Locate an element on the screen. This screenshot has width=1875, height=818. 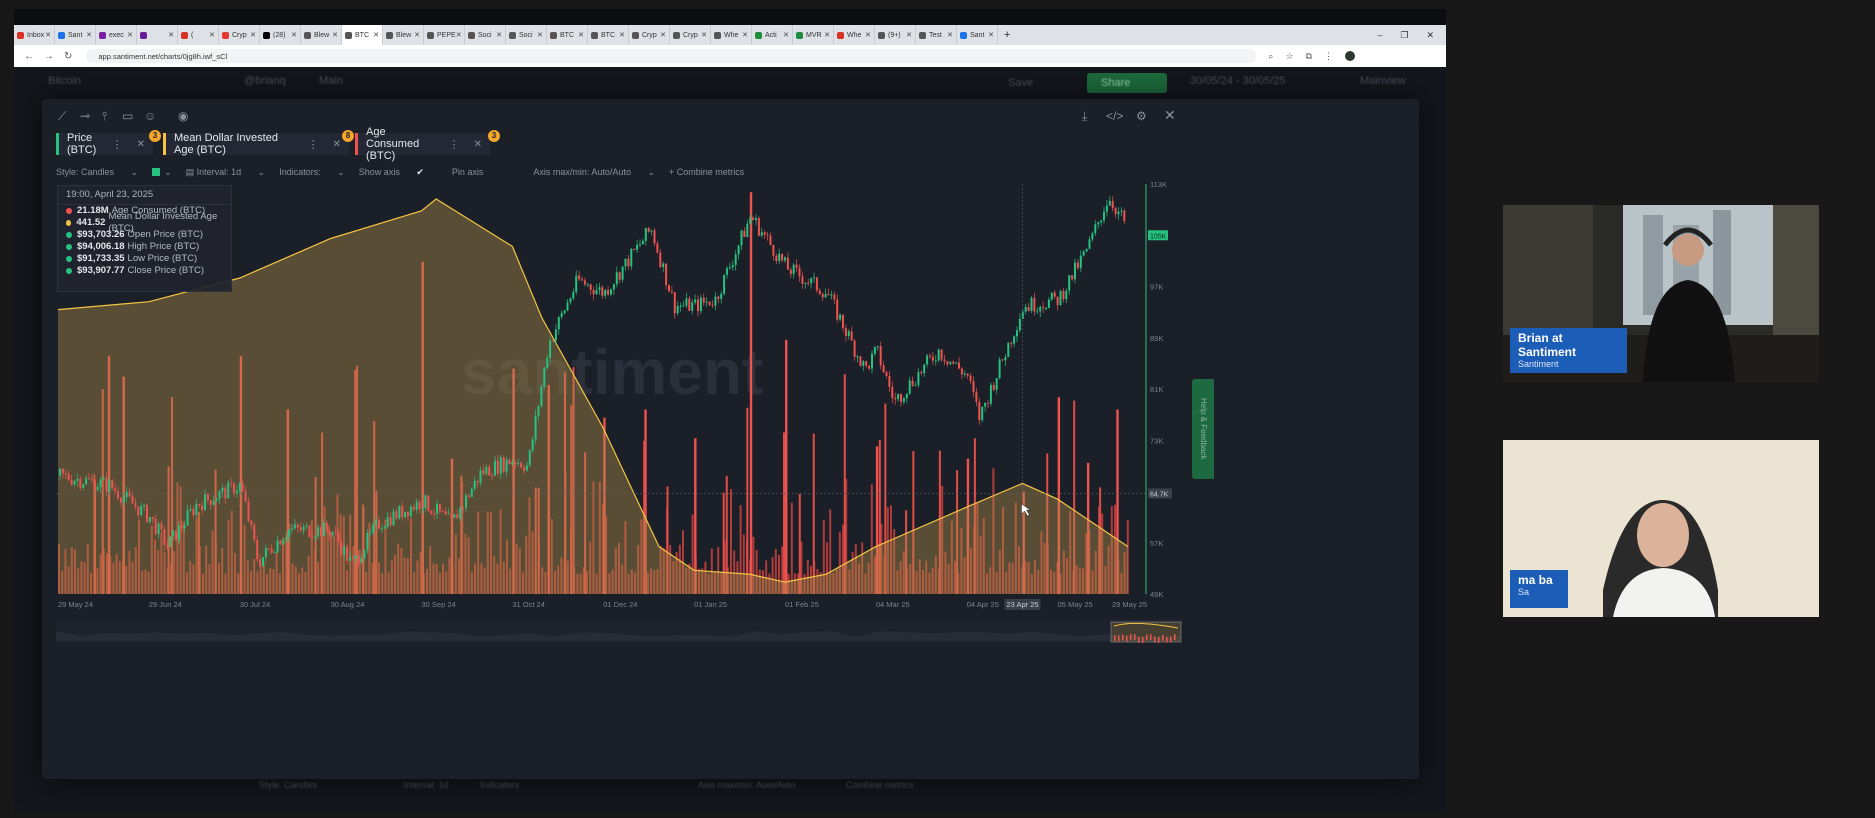
close-modal-icon: ✕ is located at coordinates (1170, 115).